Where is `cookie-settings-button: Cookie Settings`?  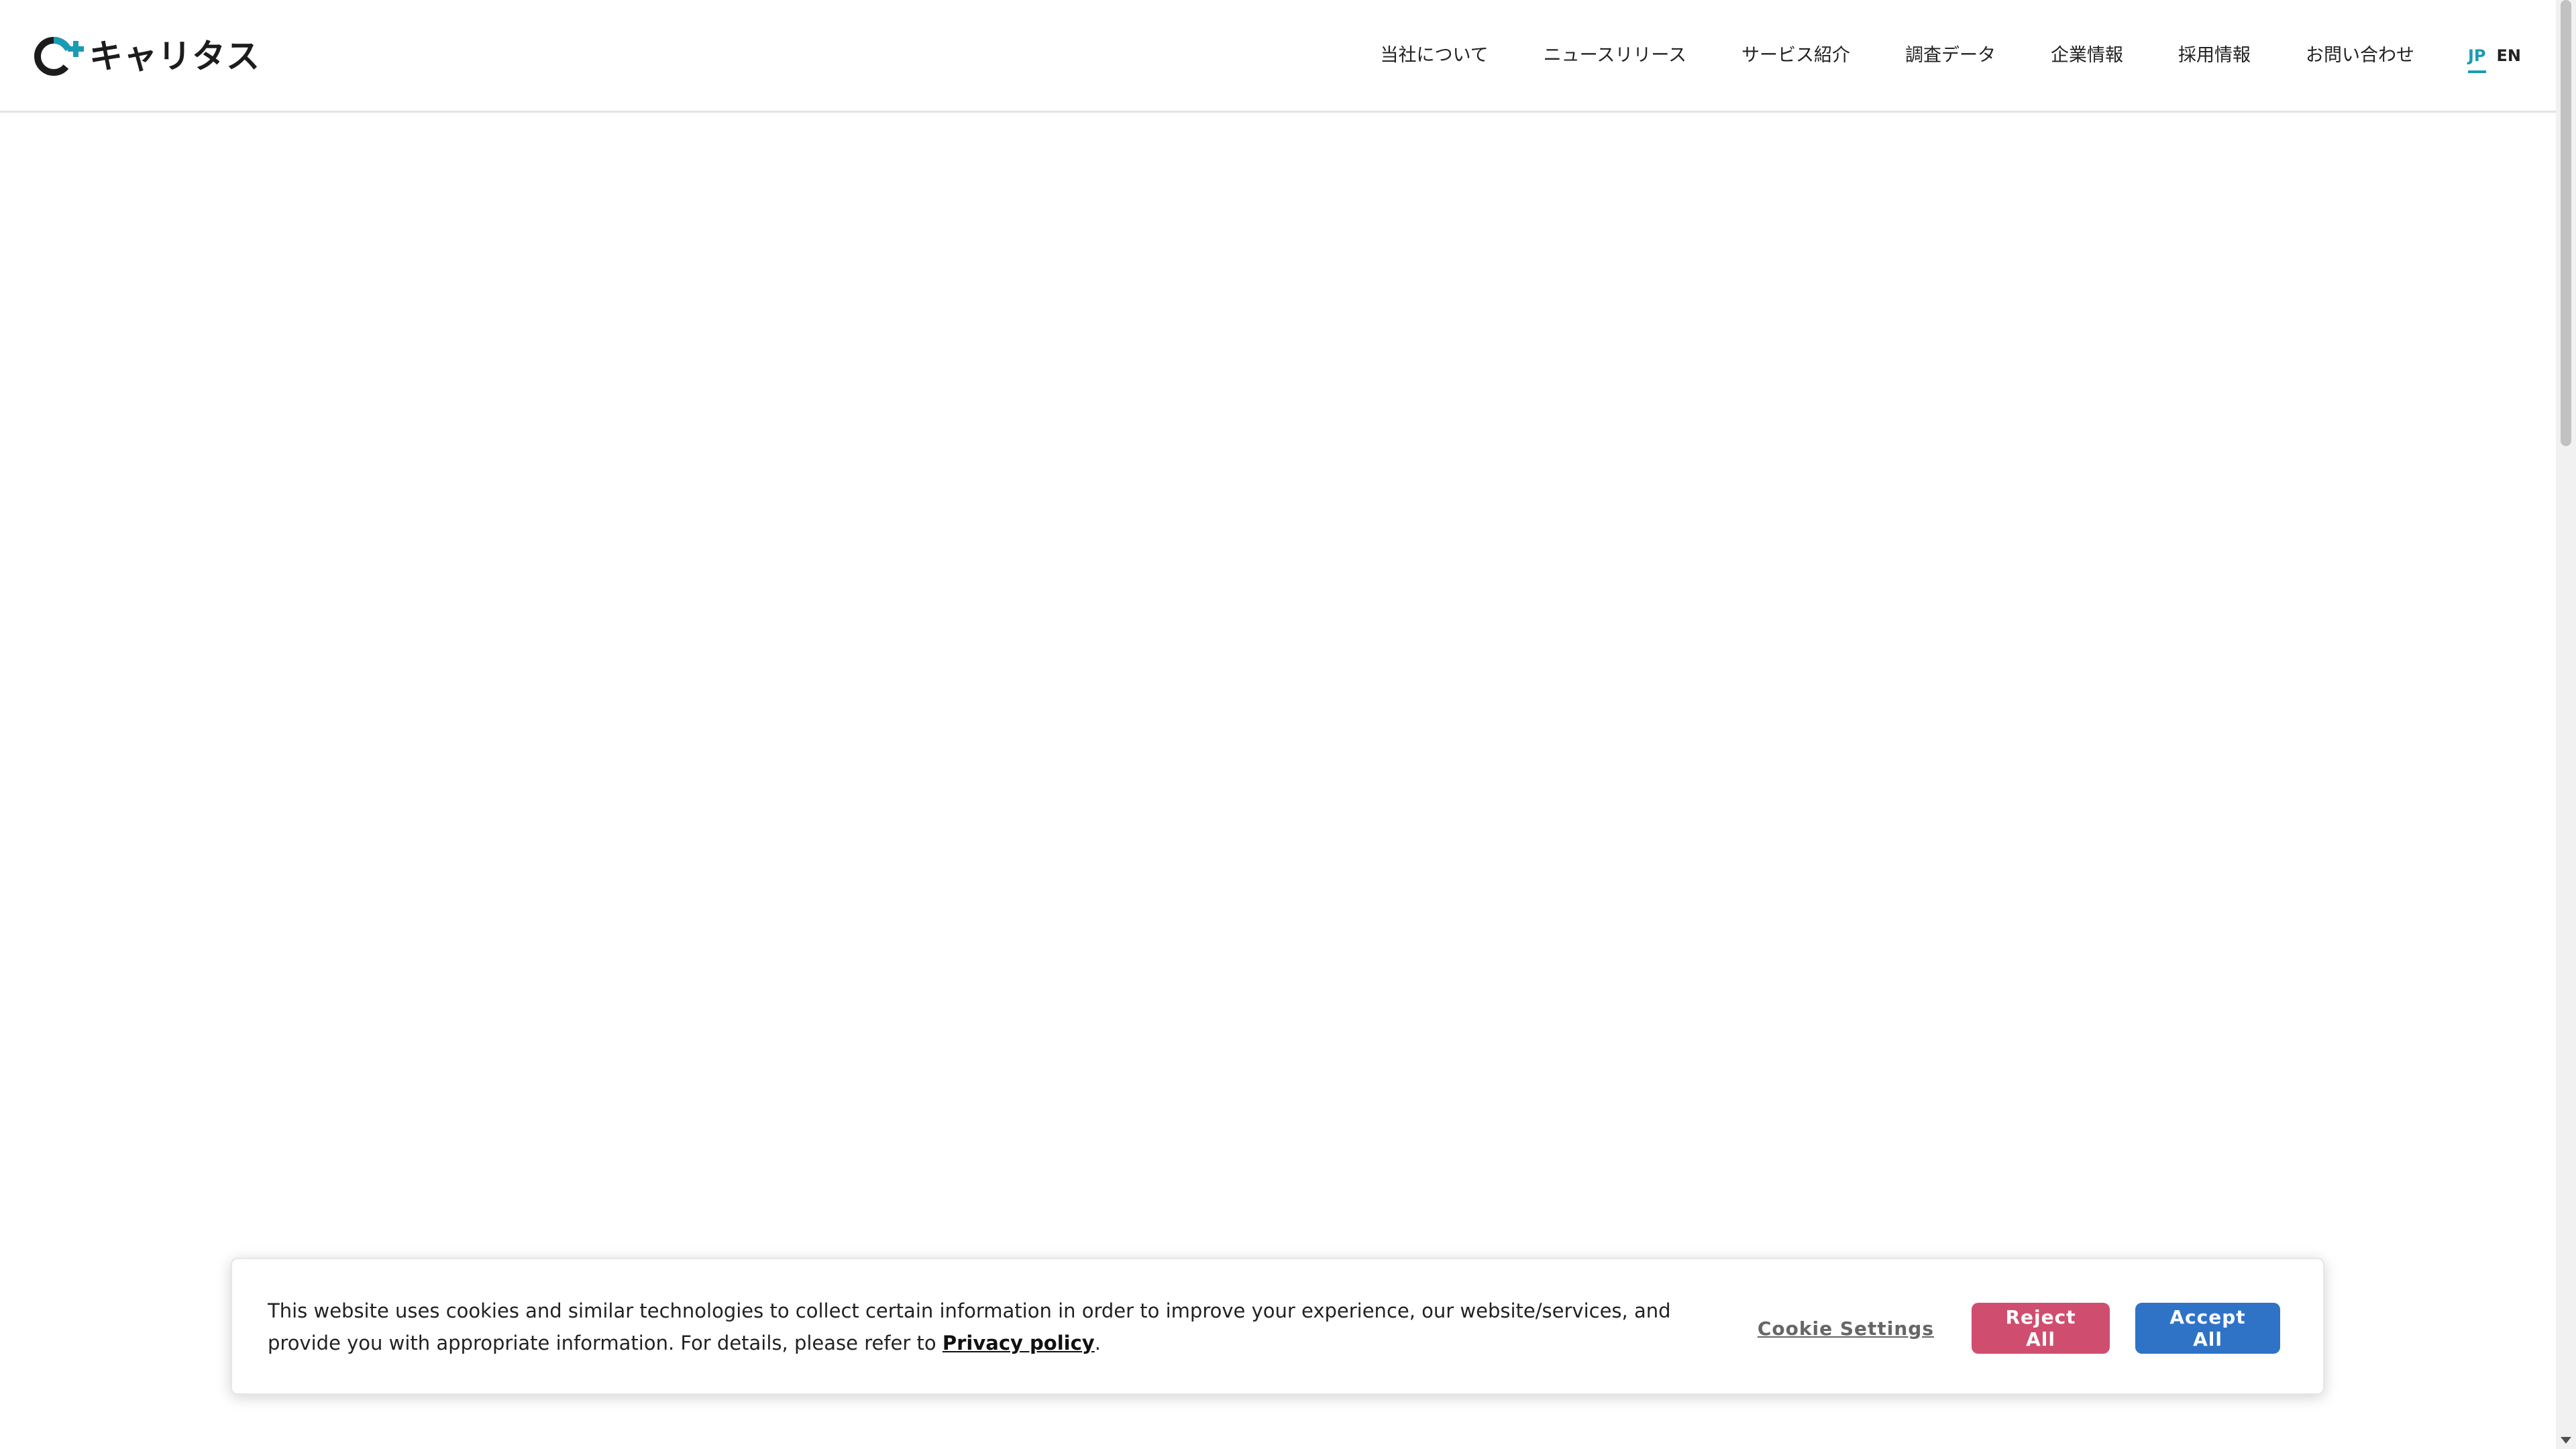 cookie-settings-button: Cookie Settings is located at coordinates (1846, 1329).